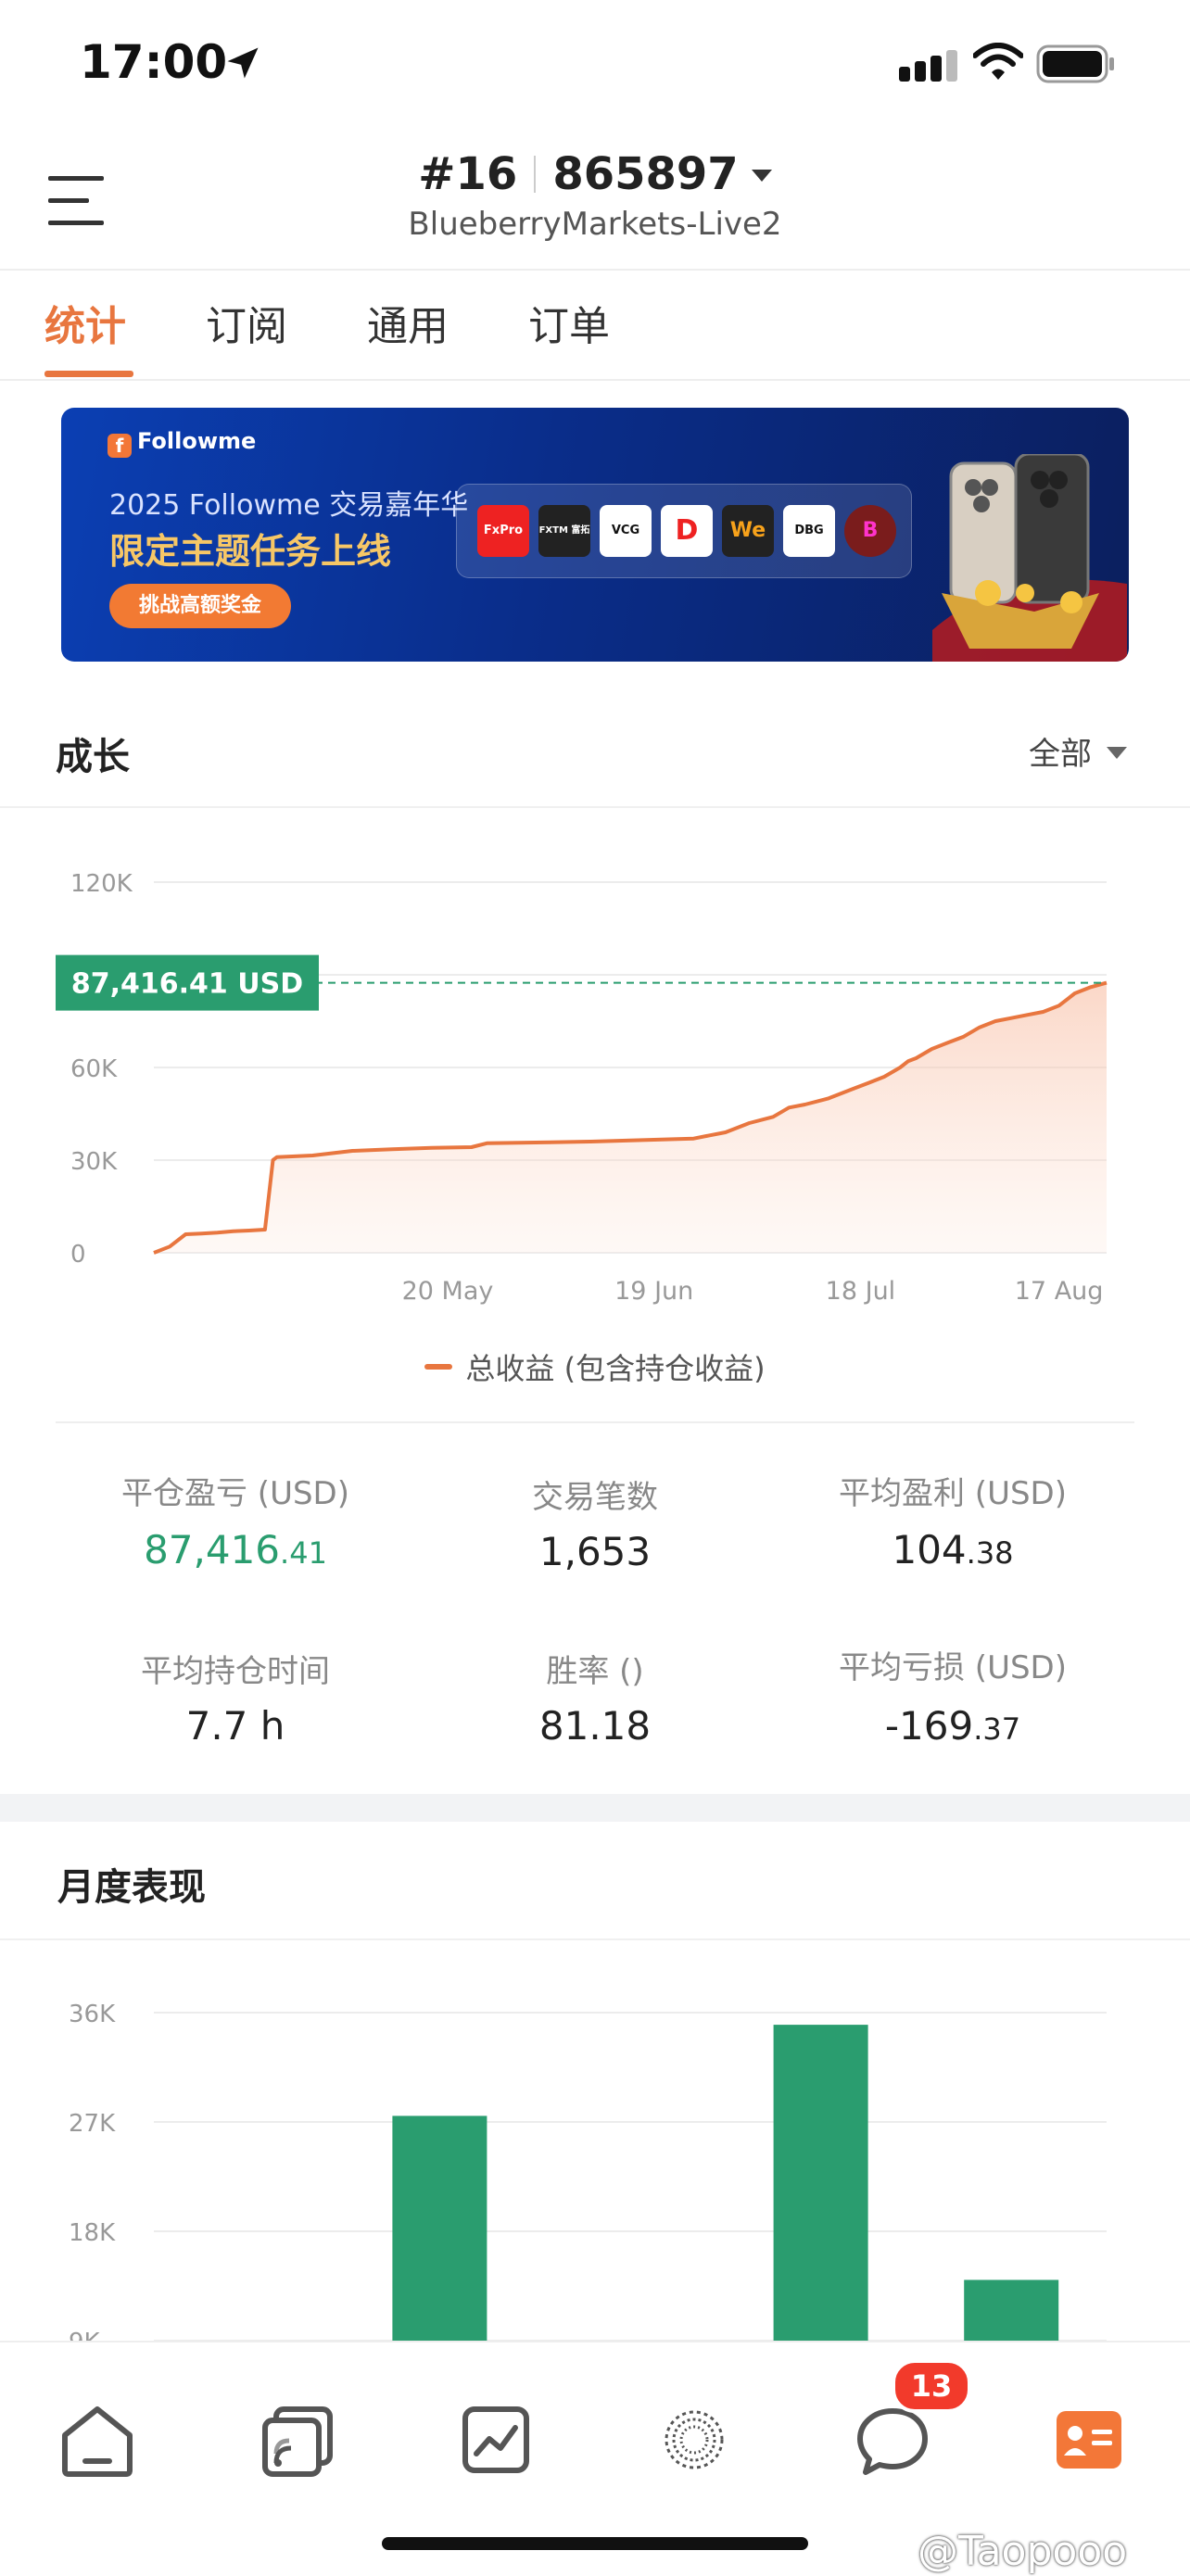  I want to click on broker-logo-fxpro: FxPro, so click(503, 531).